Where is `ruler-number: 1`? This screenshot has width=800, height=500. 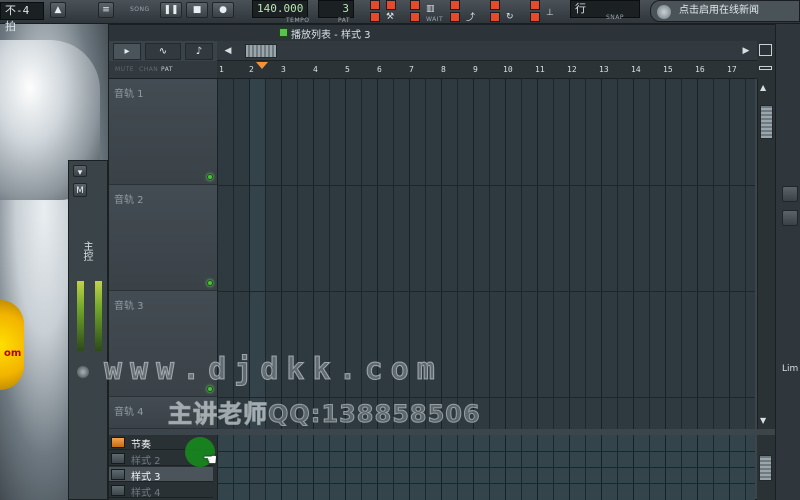 ruler-number: 1 is located at coordinates (221, 69).